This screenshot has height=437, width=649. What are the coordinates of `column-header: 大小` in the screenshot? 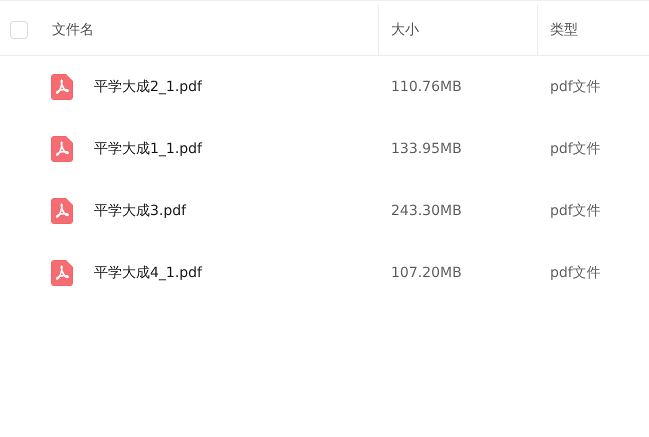 It's located at (405, 30).